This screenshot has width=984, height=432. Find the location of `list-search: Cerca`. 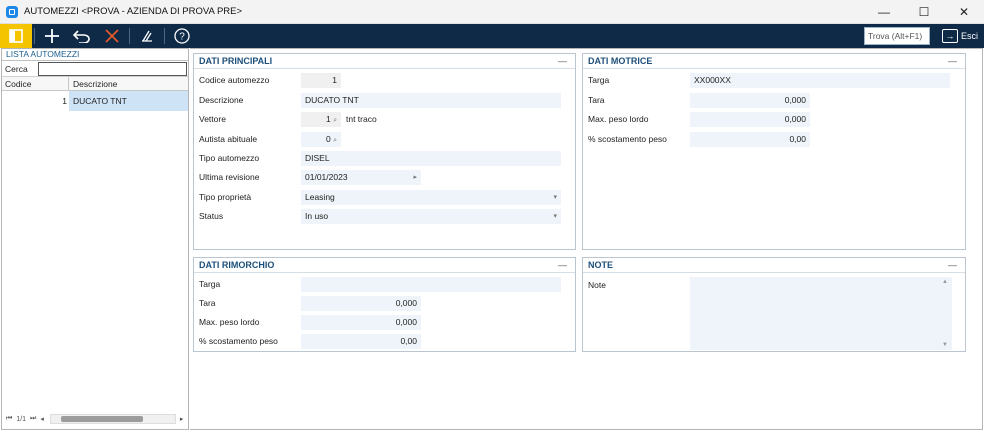

list-search: Cerca is located at coordinates (95, 69).